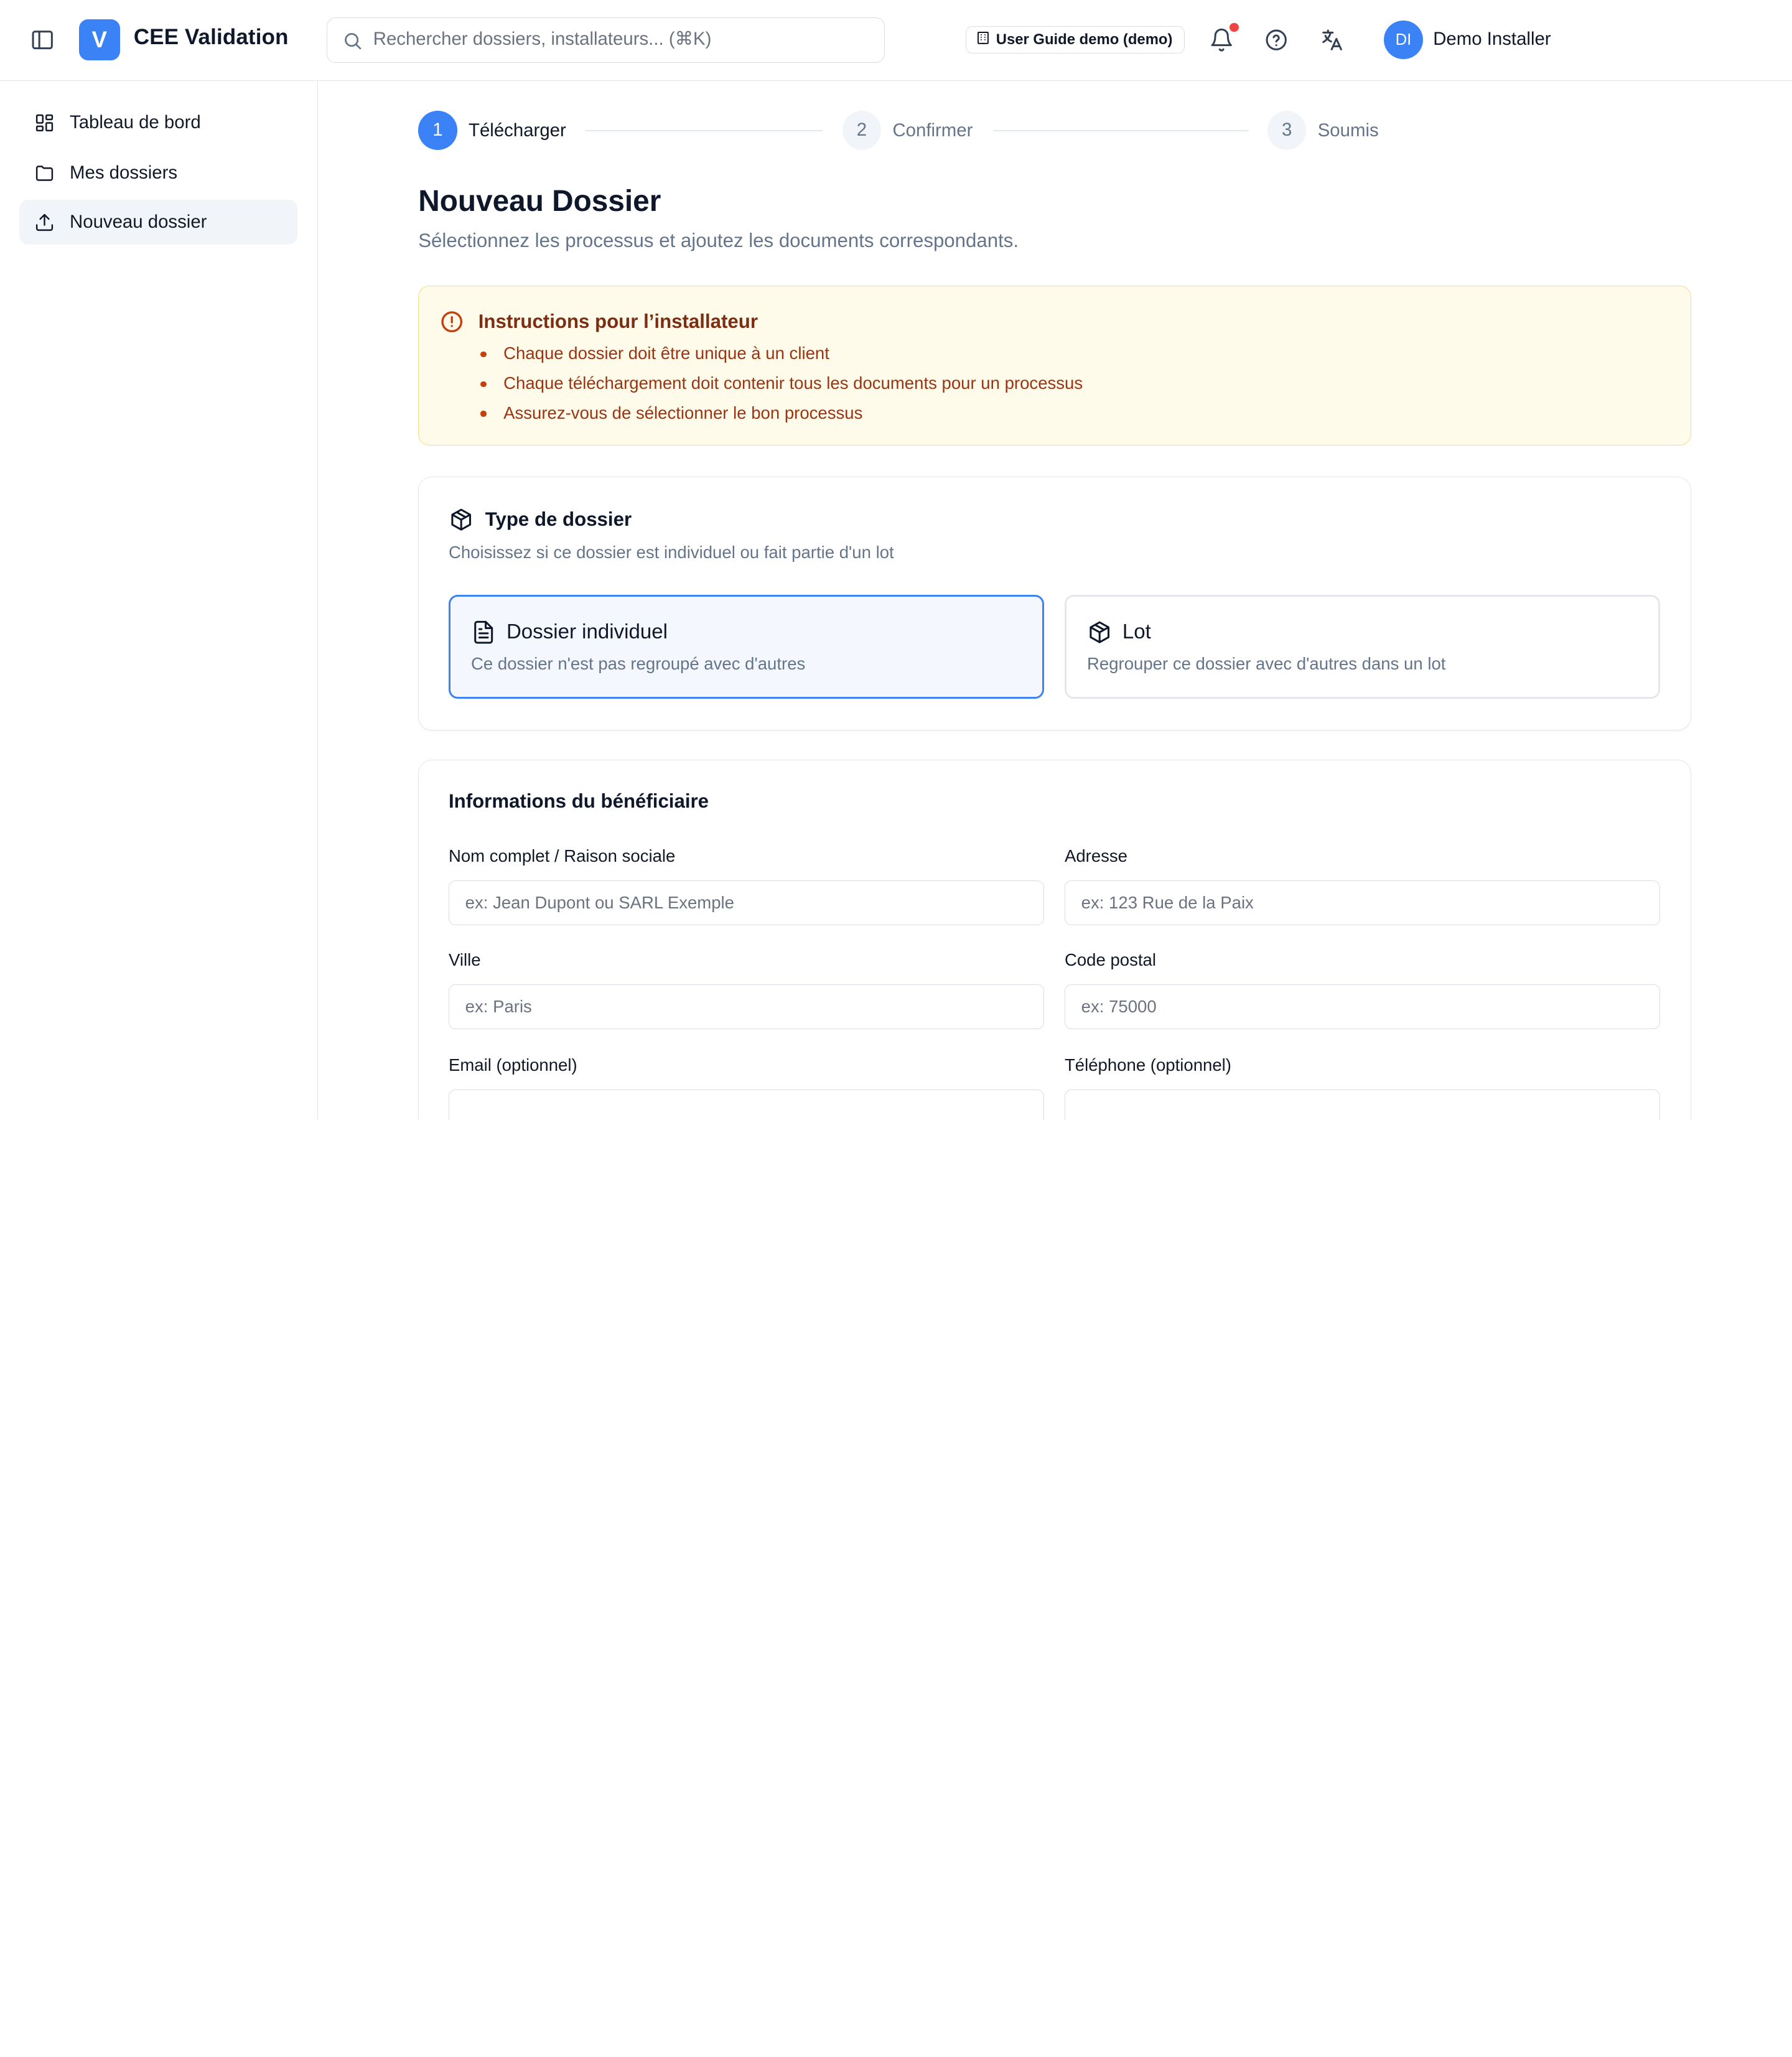 Image resolution: width=1792 pixels, height=2057 pixels. Describe the element at coordinates (1331, 39) in the screenshot. I see `translate-icon` at that location.